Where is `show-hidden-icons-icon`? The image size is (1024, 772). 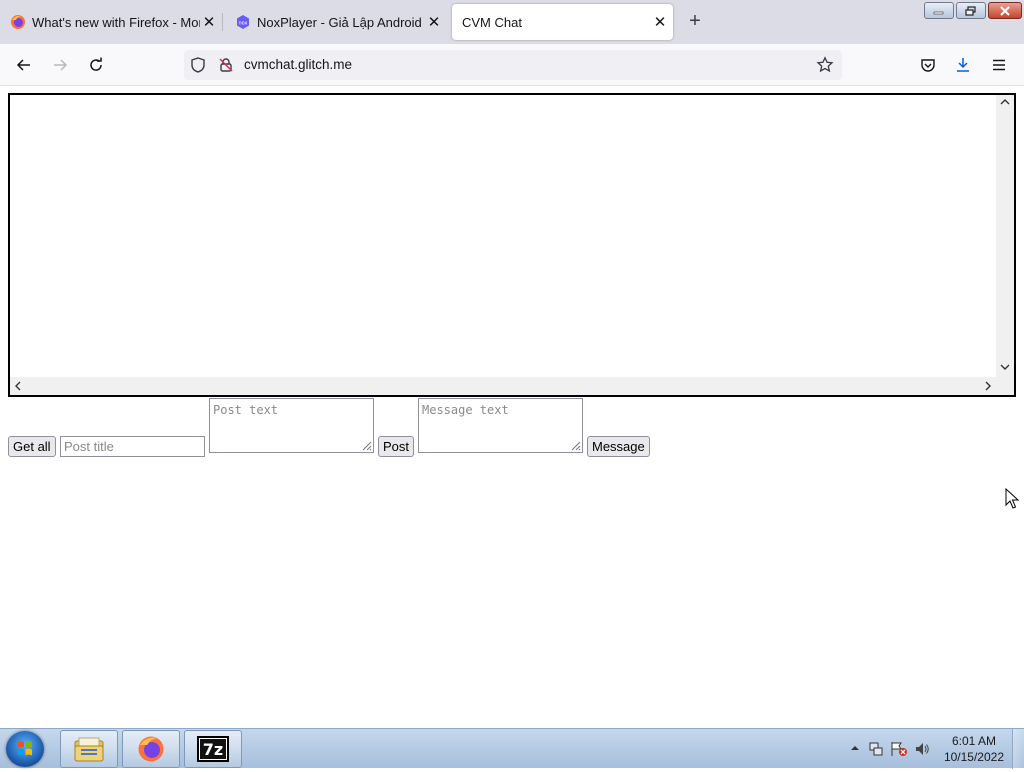
show-hidden-icons-icon is located at coordinates (855, 748).